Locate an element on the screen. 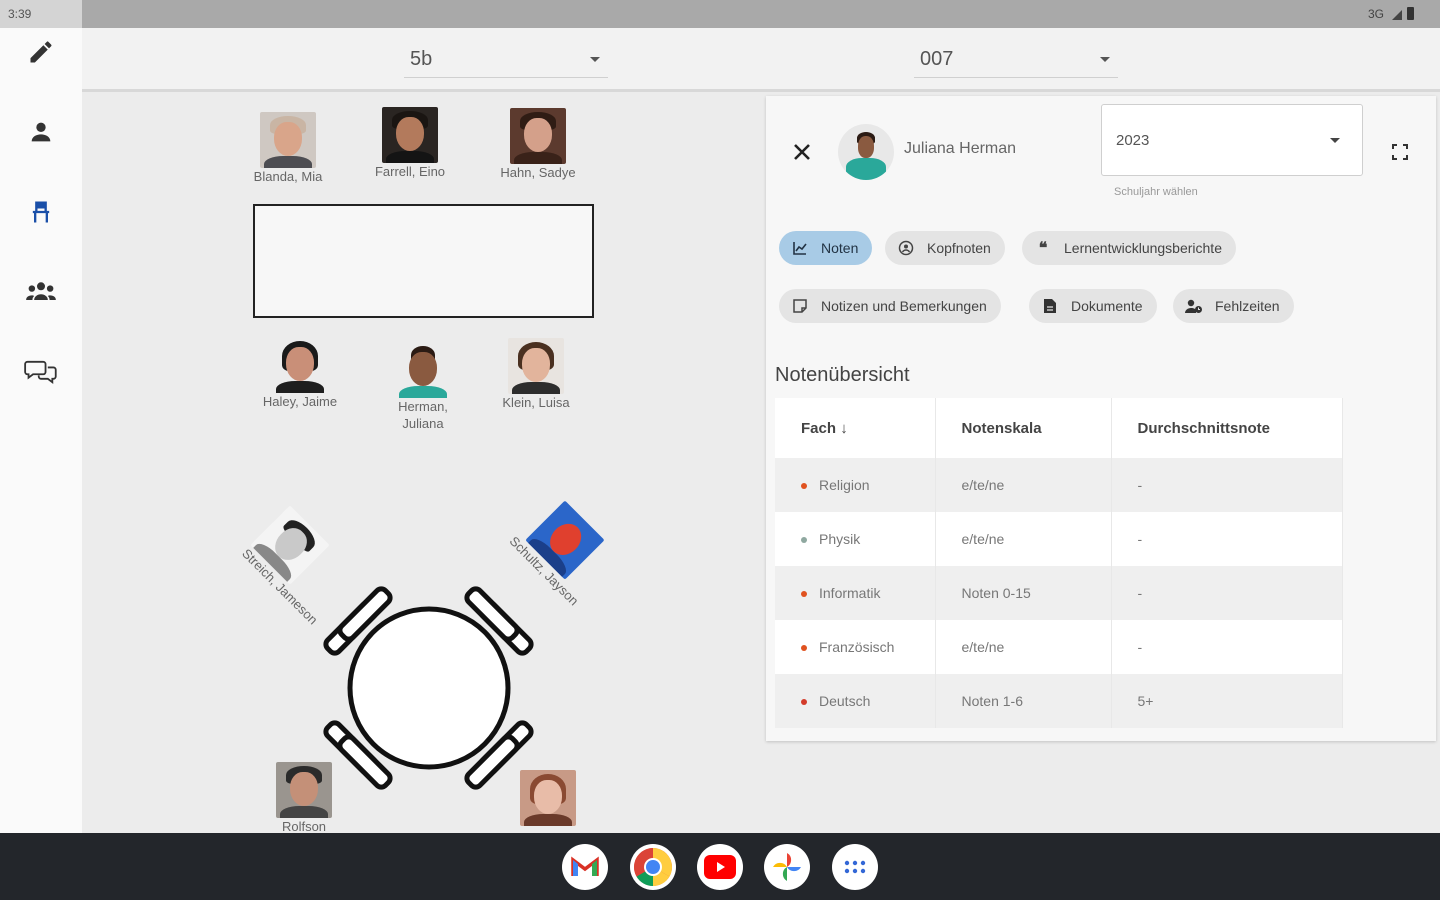  chip-label: Fehlzeiten is located at coordinates (1247, 306).